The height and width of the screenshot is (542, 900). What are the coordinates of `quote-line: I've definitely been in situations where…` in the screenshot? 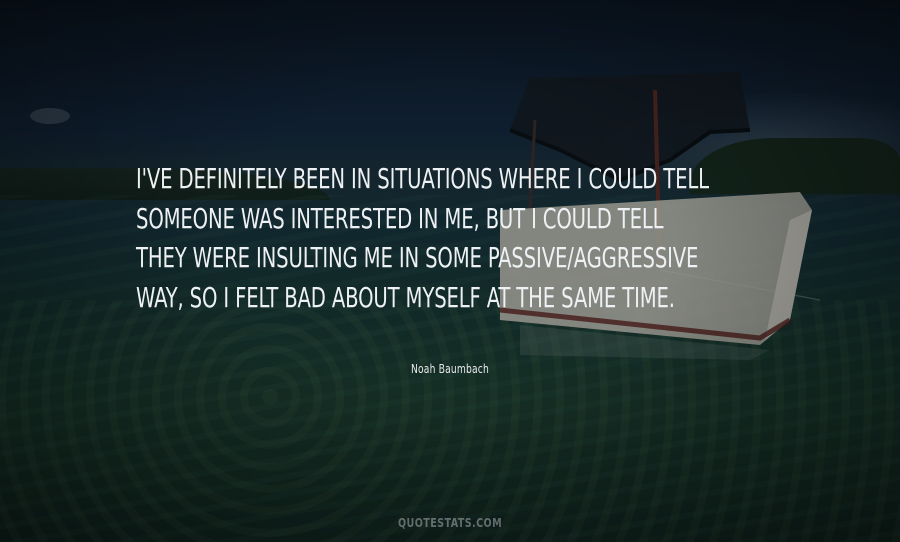 It's located at (422, 178).